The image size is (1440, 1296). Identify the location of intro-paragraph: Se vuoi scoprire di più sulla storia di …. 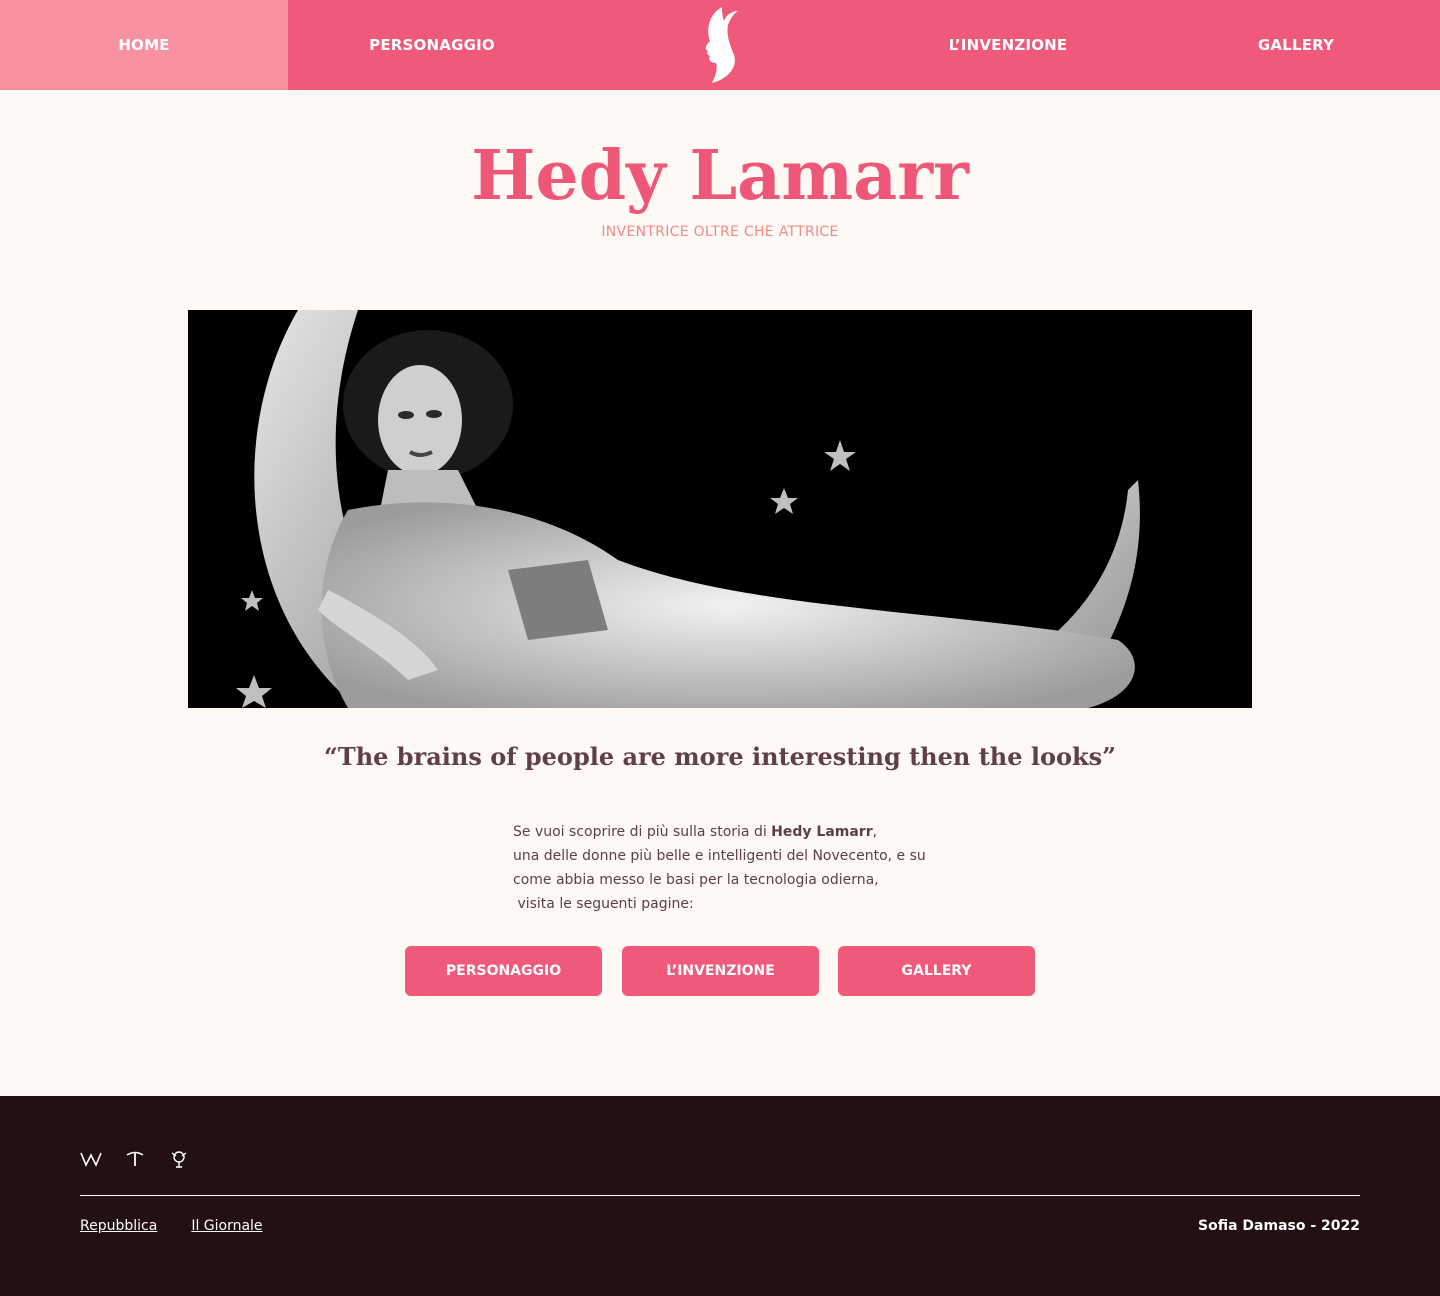
(743, 868).